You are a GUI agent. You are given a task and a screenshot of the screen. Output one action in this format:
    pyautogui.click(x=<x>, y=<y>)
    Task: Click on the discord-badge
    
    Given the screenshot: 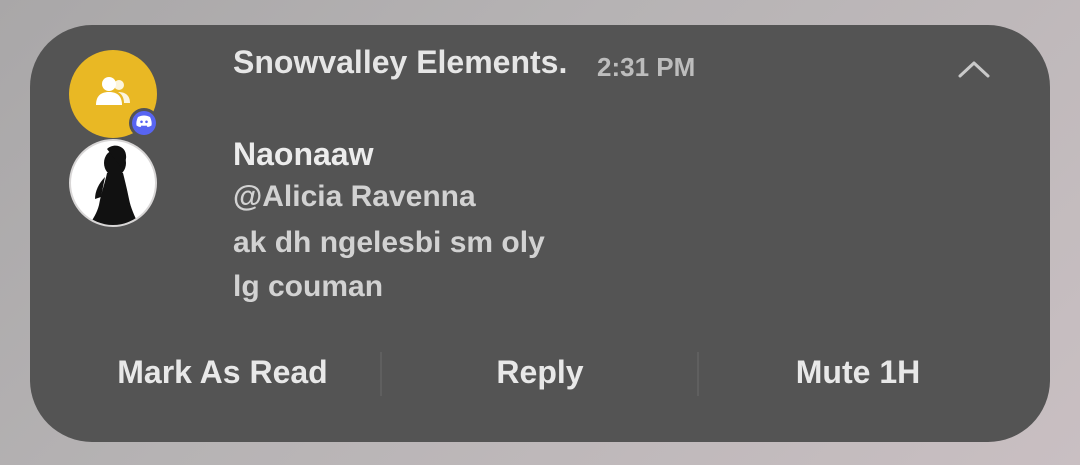 What is the action you would take?
    pyautogui.click(x=144, y=123)
    